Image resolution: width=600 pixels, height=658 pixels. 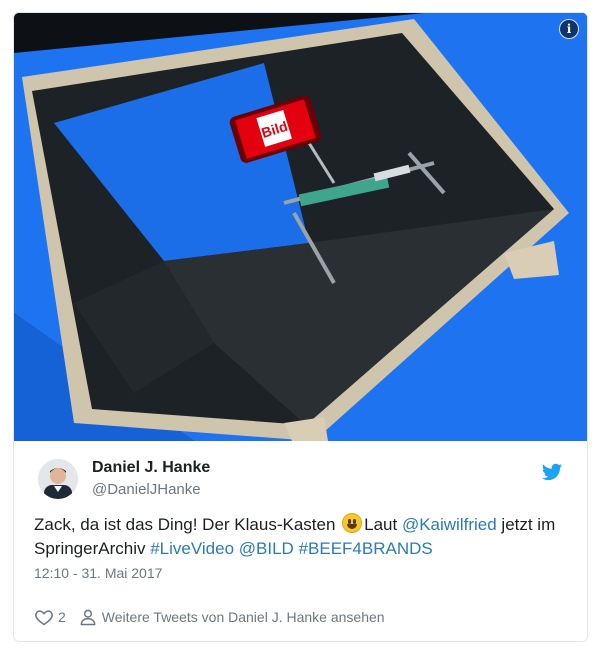 I want to click on heart-icon, so click(x=44, y=618).